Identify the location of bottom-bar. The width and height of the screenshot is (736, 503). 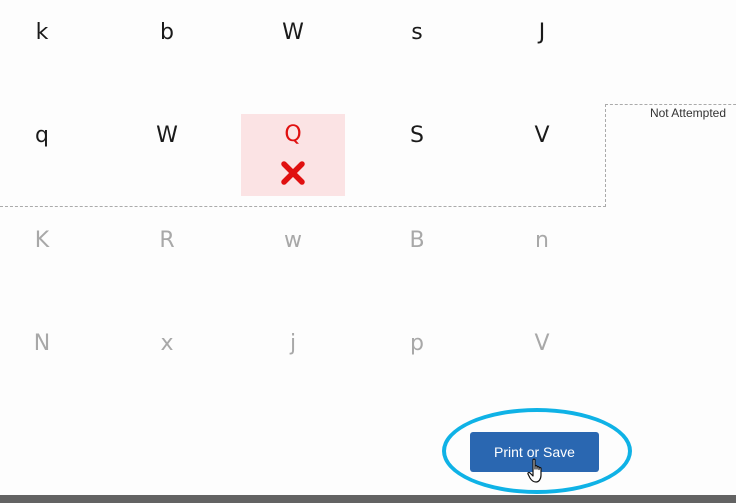
(368, 499).